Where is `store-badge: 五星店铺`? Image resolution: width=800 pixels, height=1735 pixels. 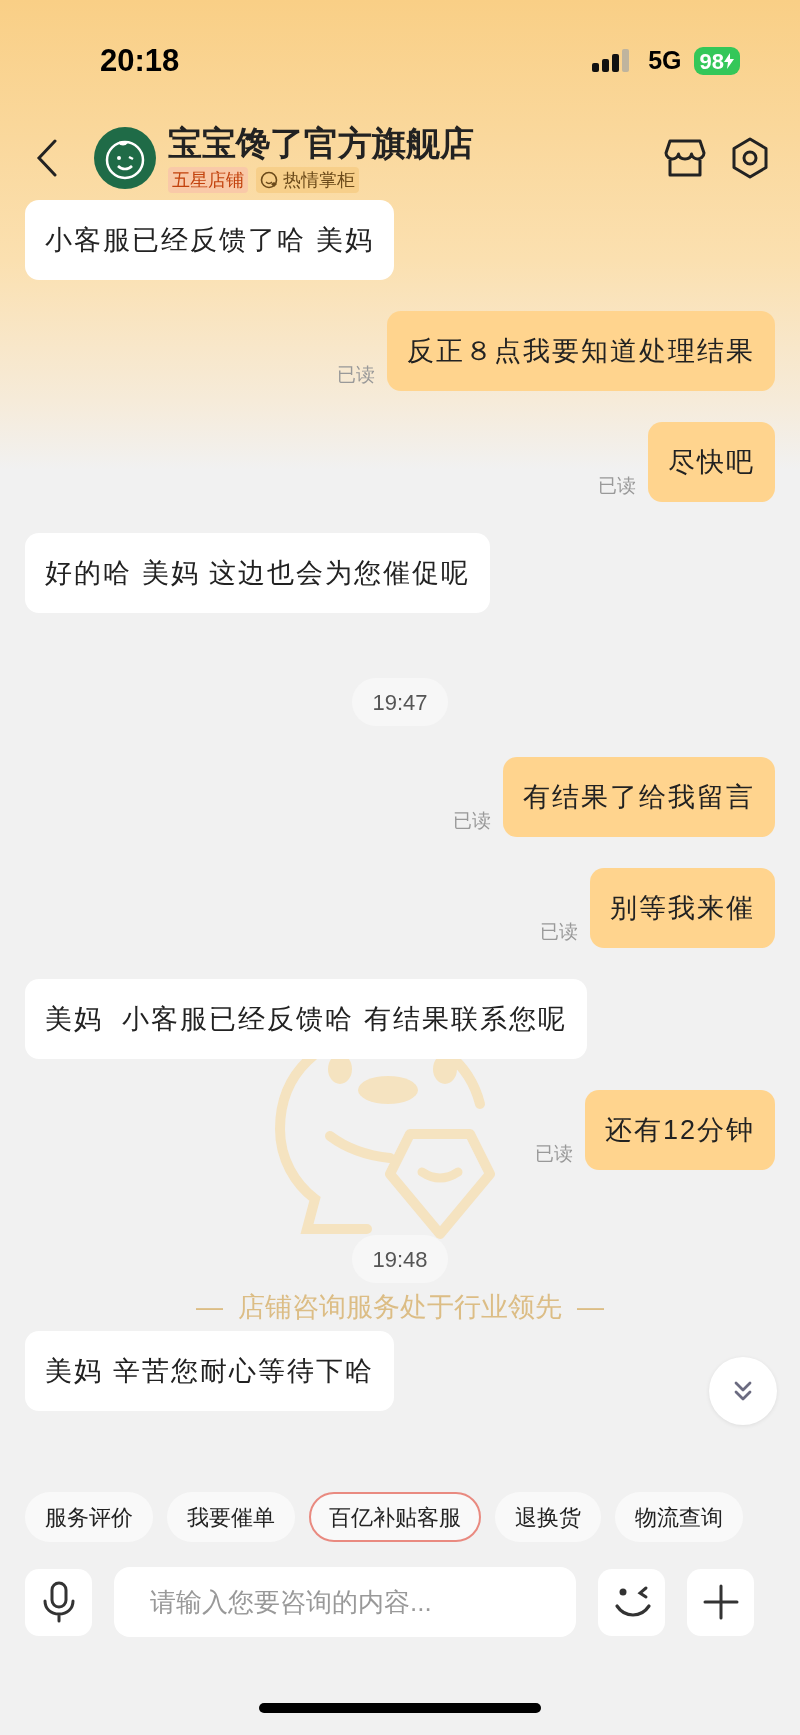
store-badge: 五星店铺 is located at coordinates (208, 180).